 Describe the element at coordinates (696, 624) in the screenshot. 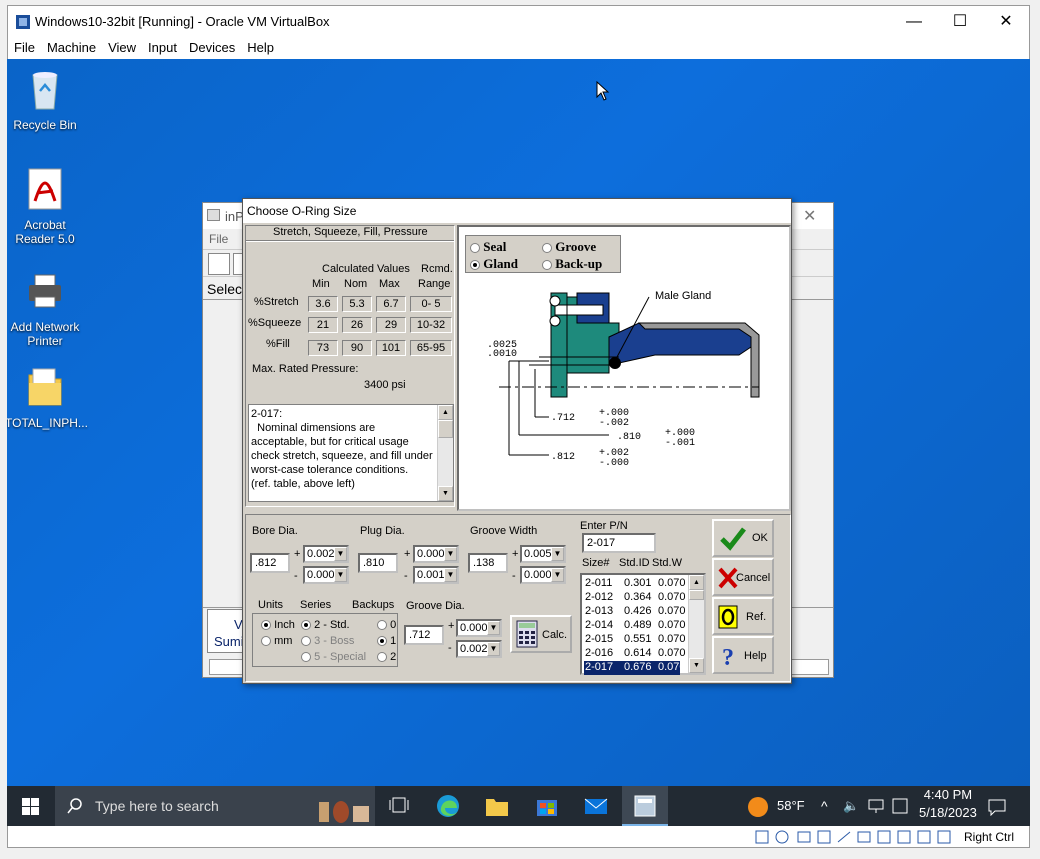

I see `list-scrollbar: ▲ ▼` at that location.